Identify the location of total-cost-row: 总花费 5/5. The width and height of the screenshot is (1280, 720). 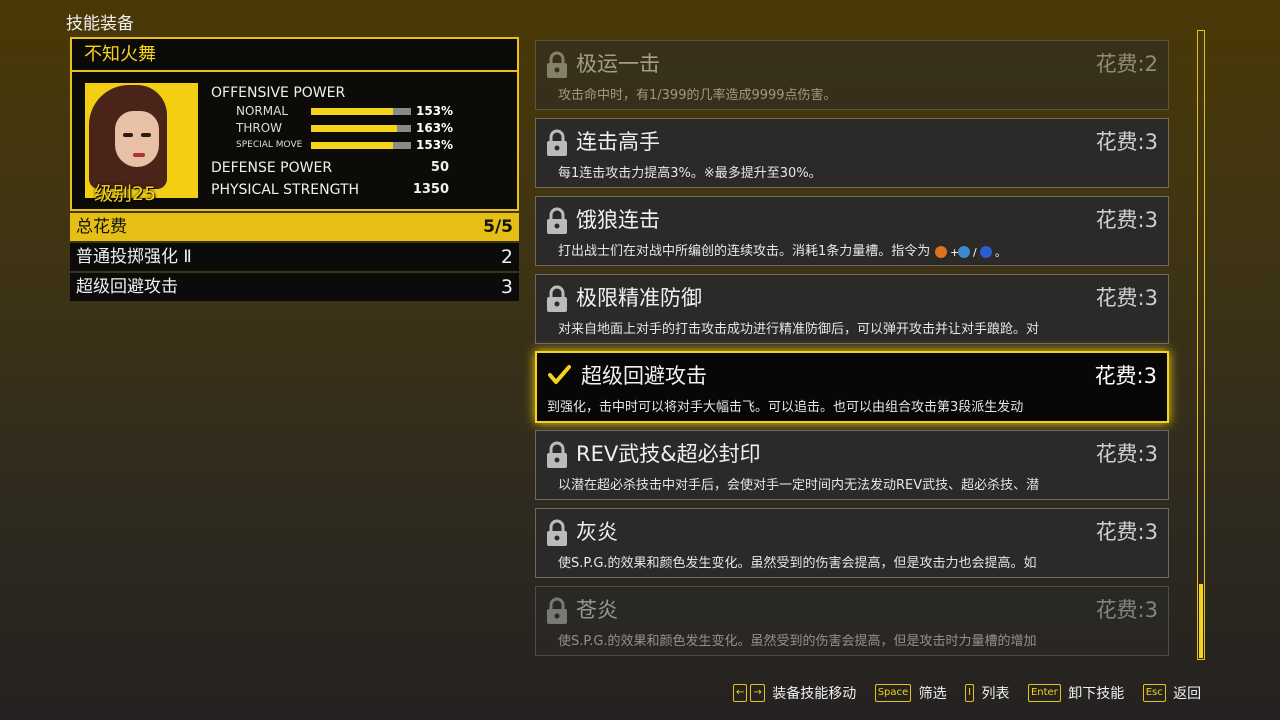
(294, 227).